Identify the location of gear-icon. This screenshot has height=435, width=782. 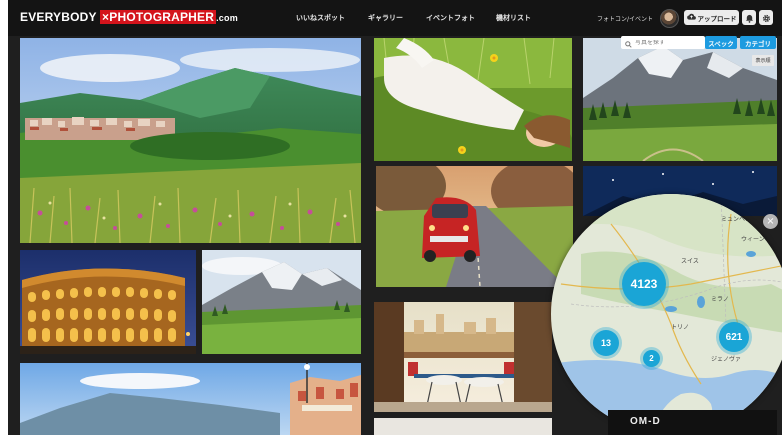
(766, 17).